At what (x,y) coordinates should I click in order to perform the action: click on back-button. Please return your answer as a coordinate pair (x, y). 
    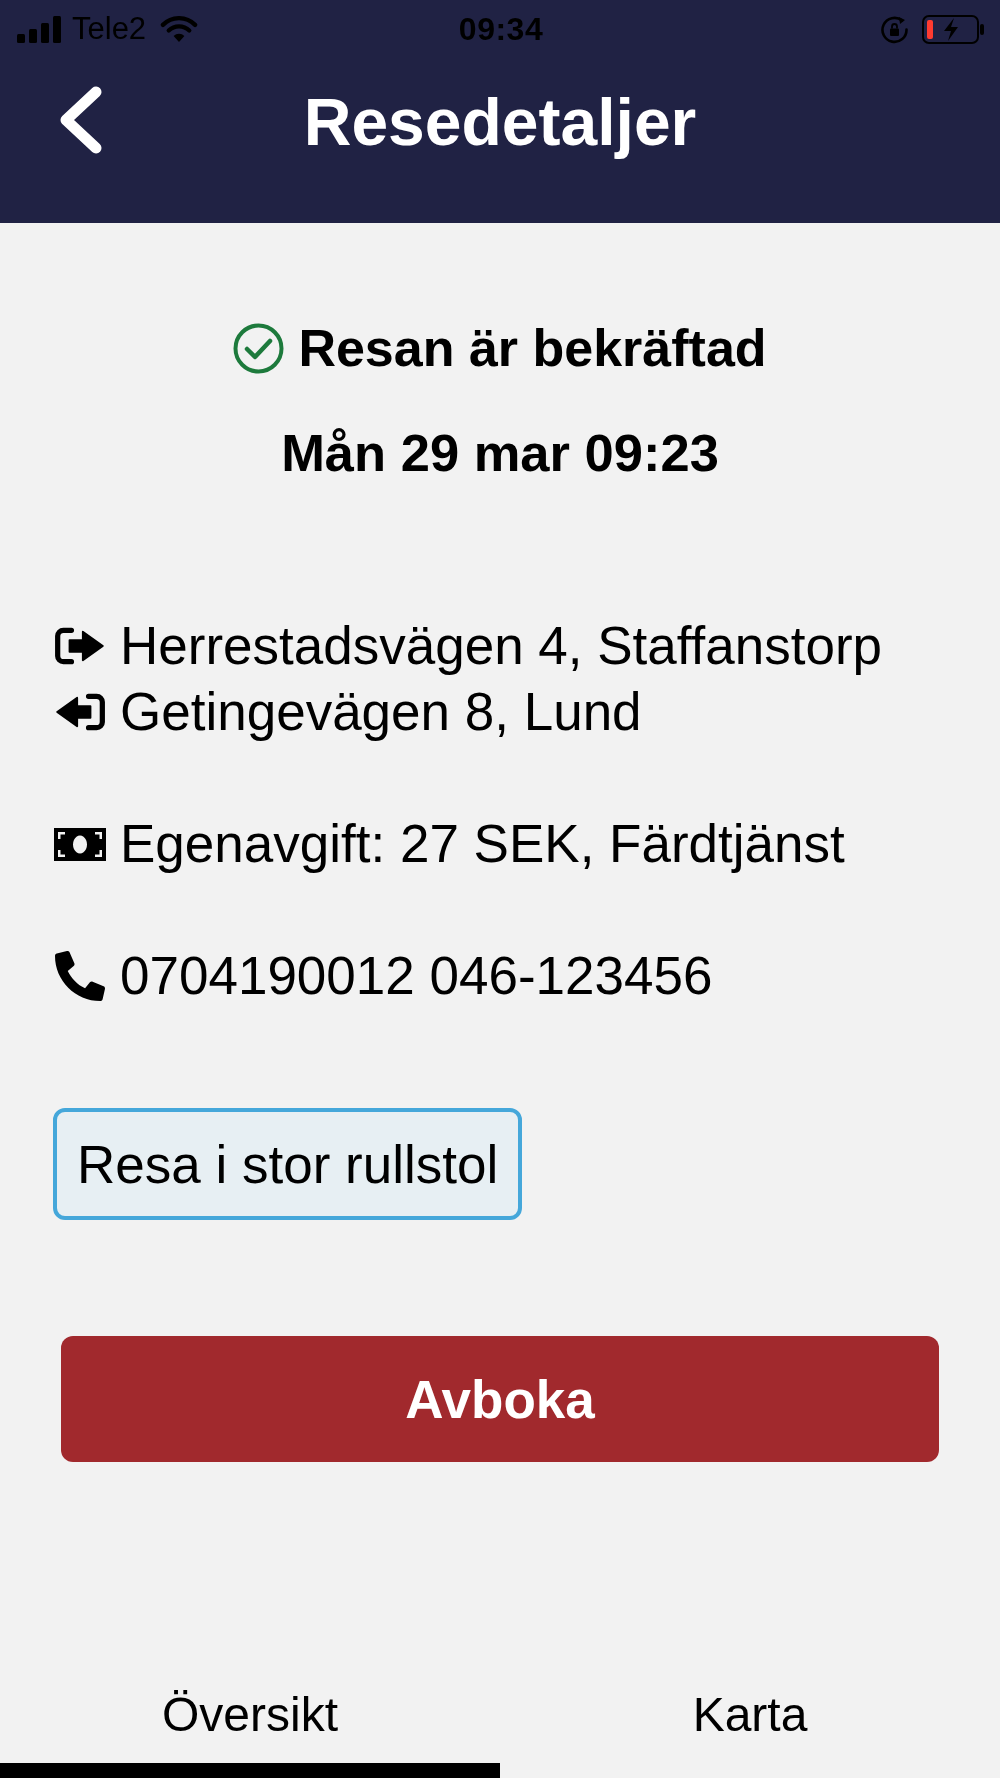
    Looking at the image, I should click on (81, 120).